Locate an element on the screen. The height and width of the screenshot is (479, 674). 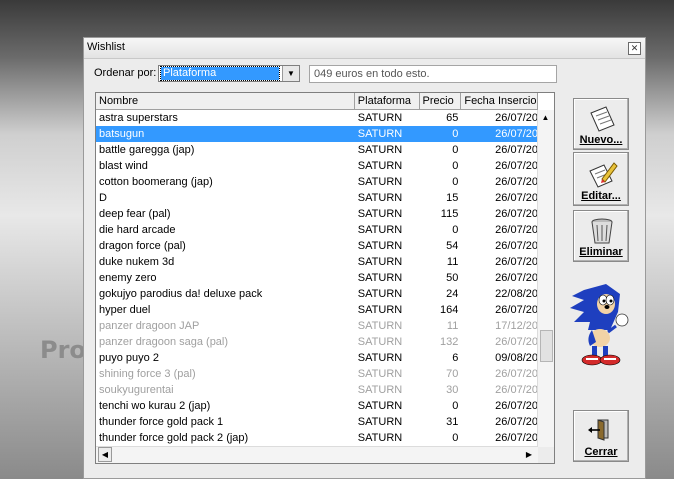
cell-price: 70 is located at coordinates (452, 374).